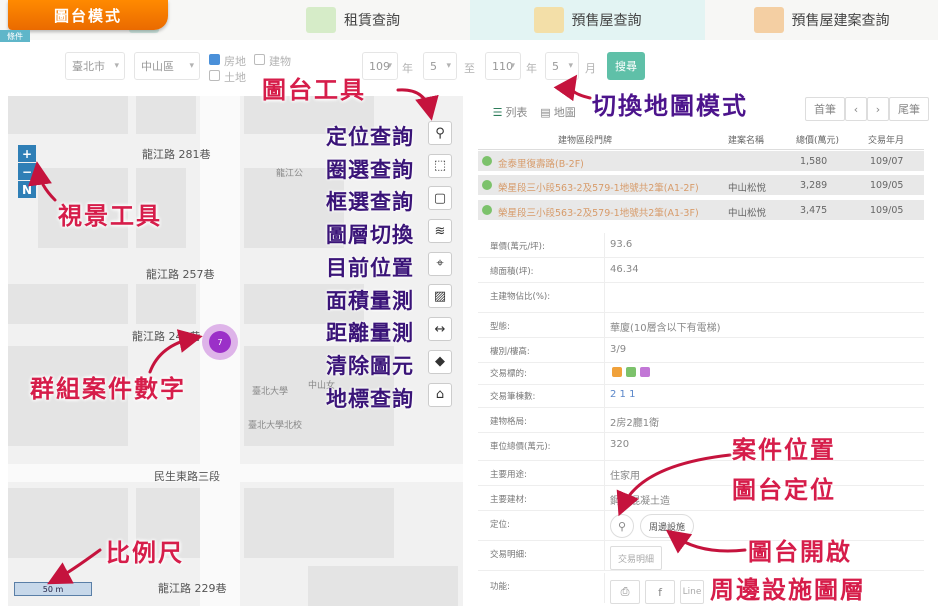  I want to click on last-page-button: 尾筆, so click(909, 109).